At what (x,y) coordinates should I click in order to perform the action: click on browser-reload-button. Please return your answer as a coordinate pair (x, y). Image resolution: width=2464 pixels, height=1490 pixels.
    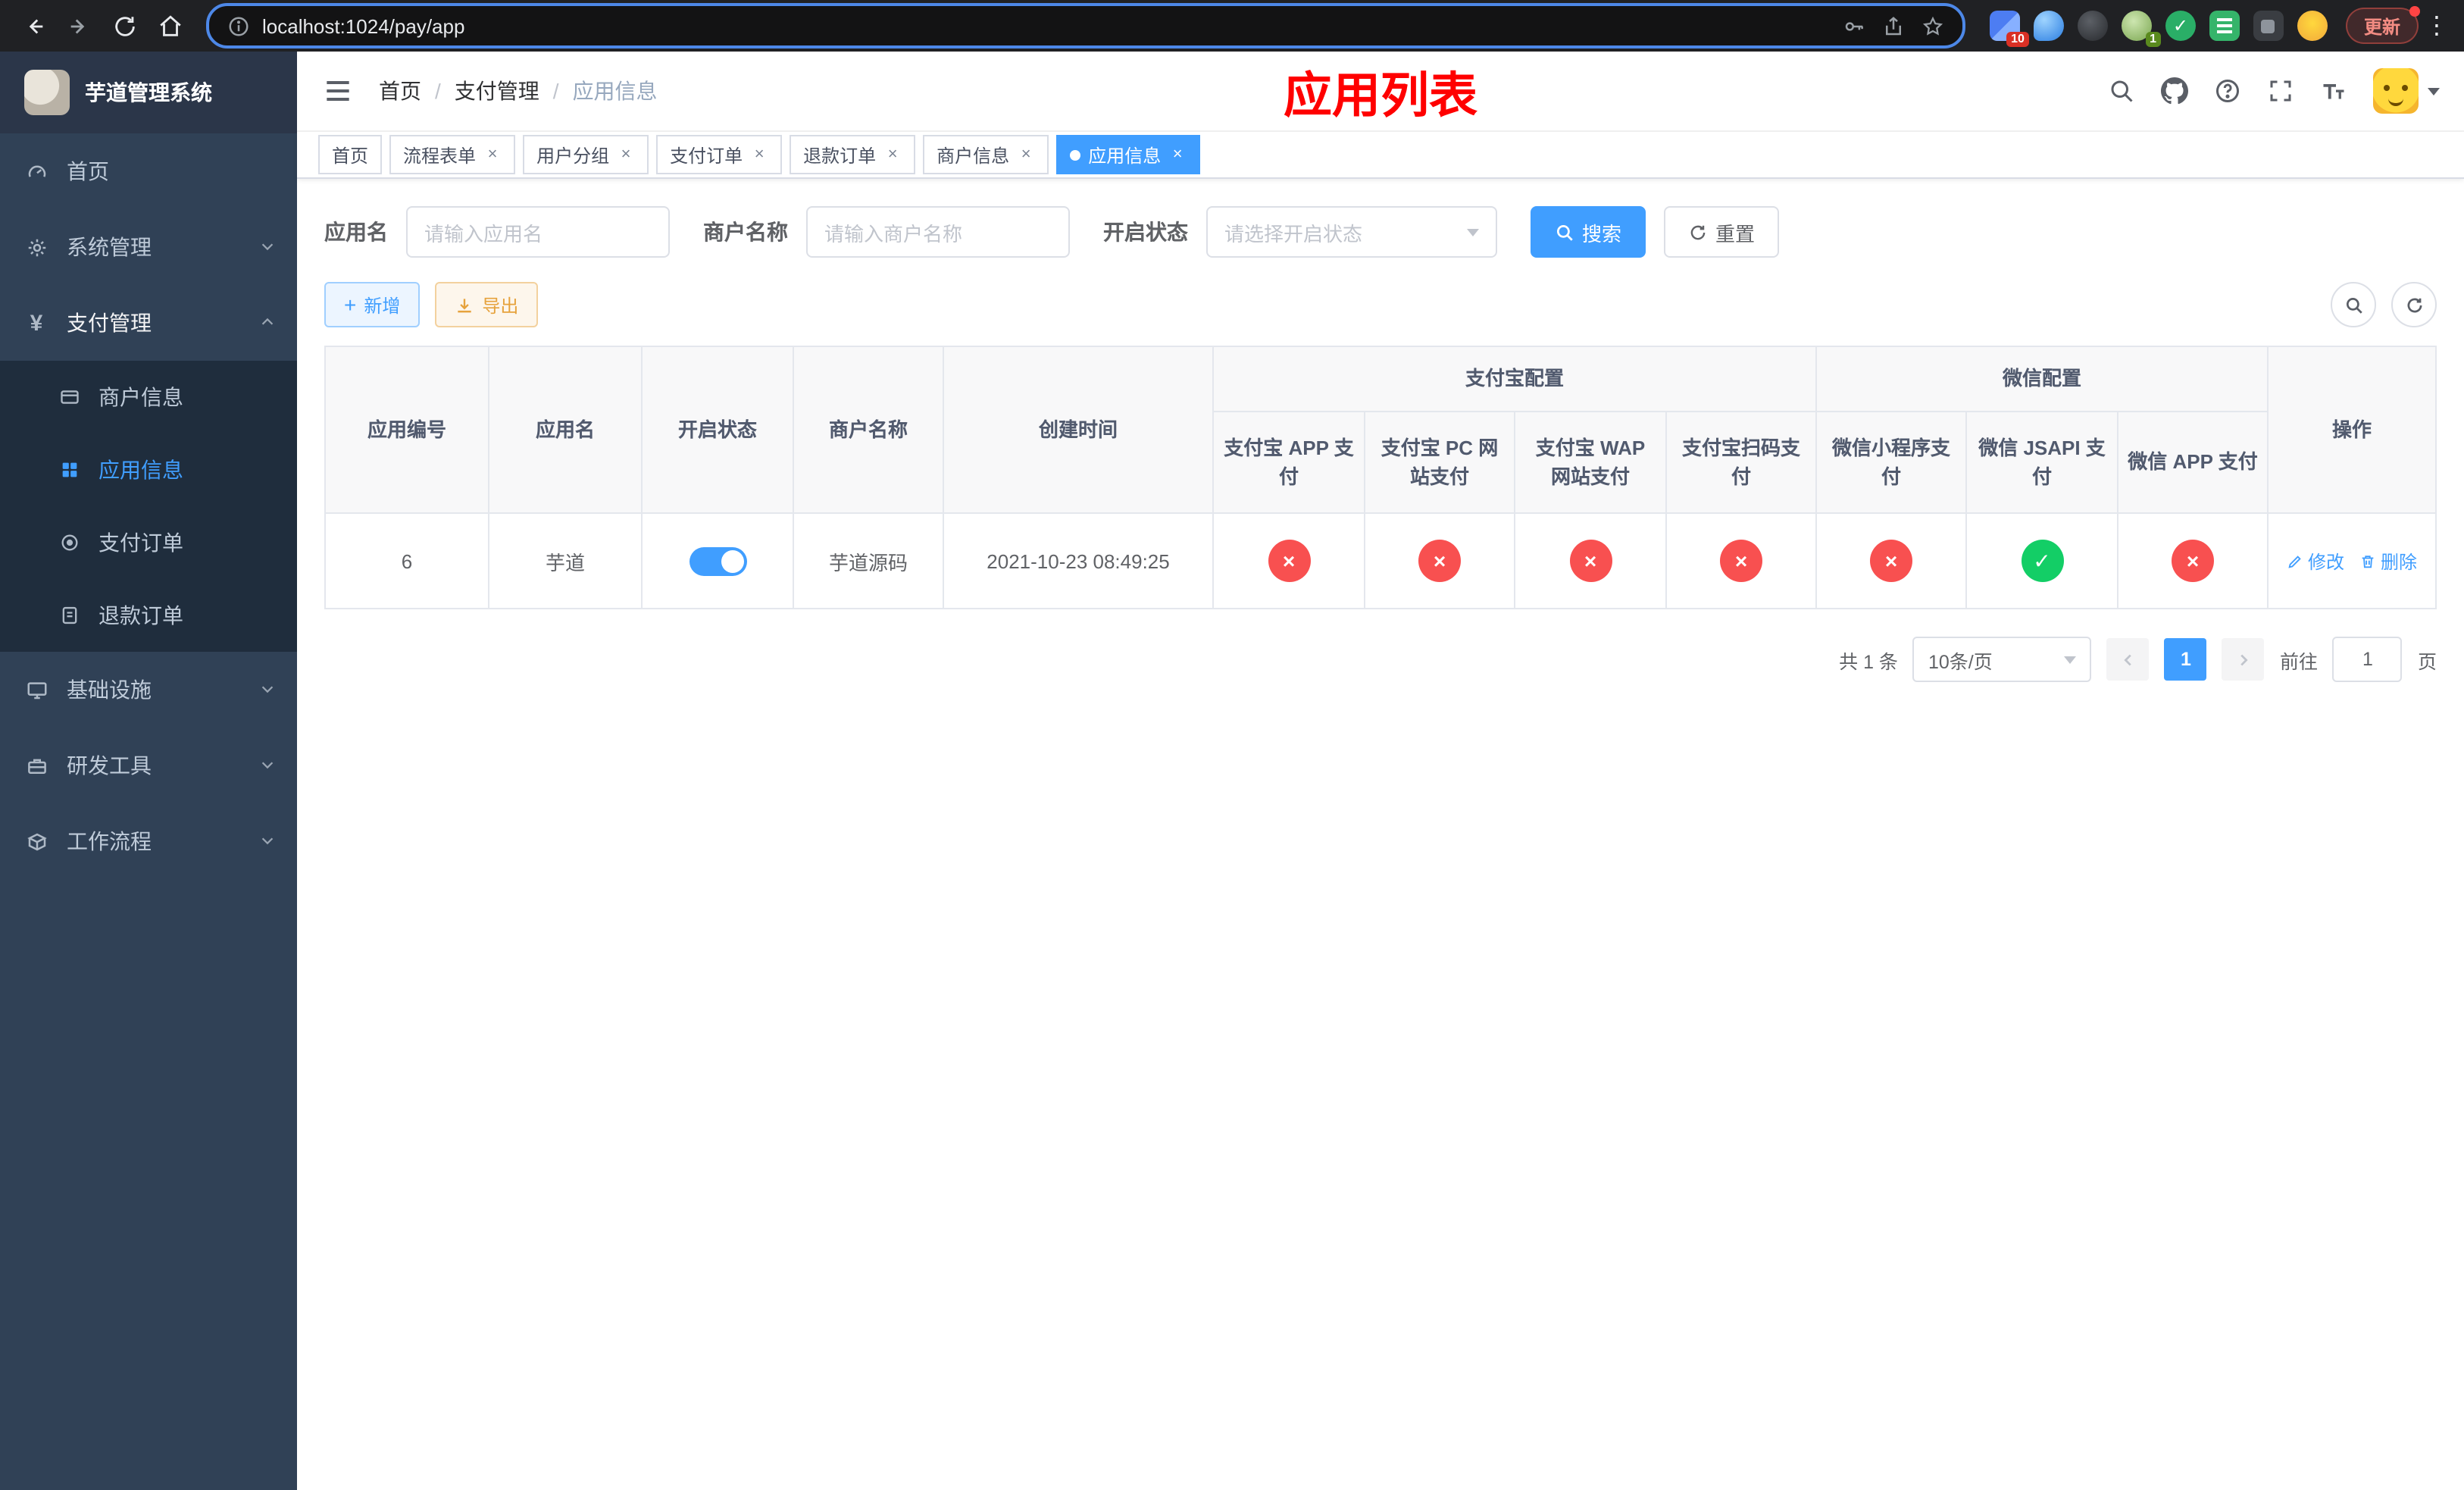
    Looking at the image, I should click on (124, 26).